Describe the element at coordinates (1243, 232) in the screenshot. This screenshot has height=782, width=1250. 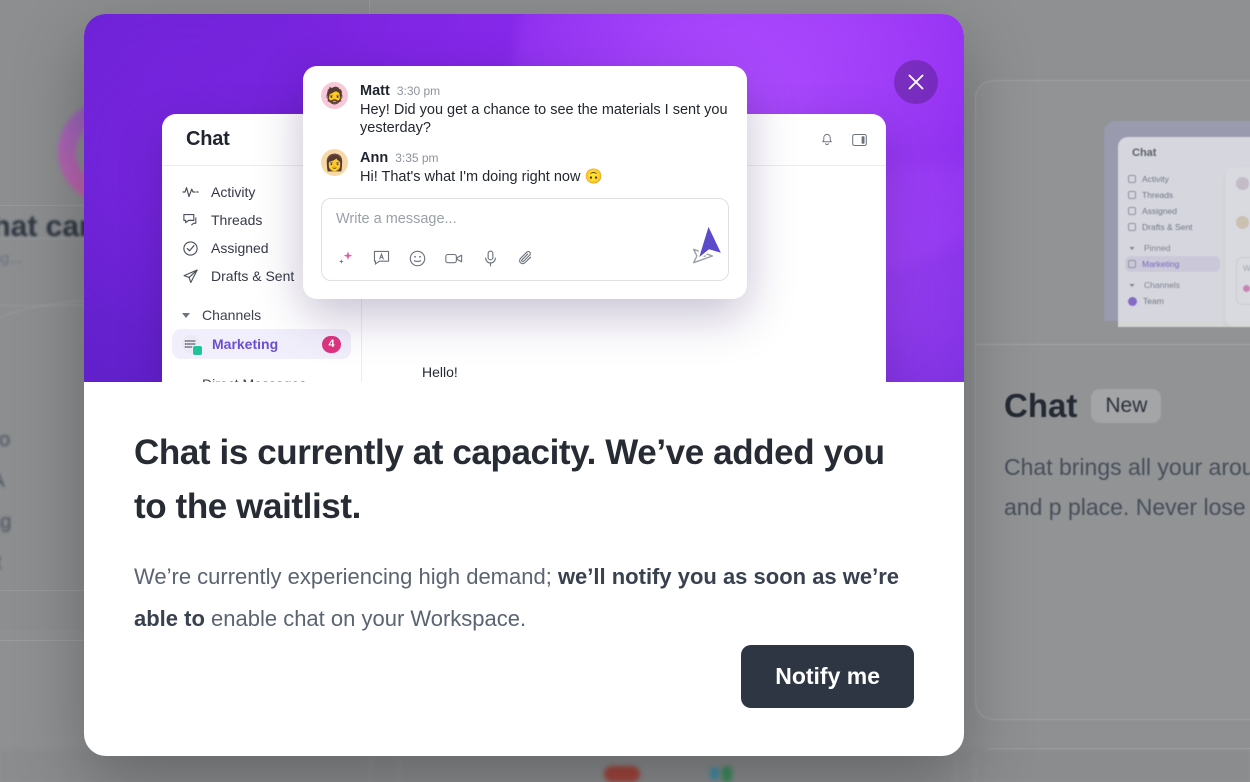
I see `background-mini-message: Ann Hi! Th 🙃` at that location.